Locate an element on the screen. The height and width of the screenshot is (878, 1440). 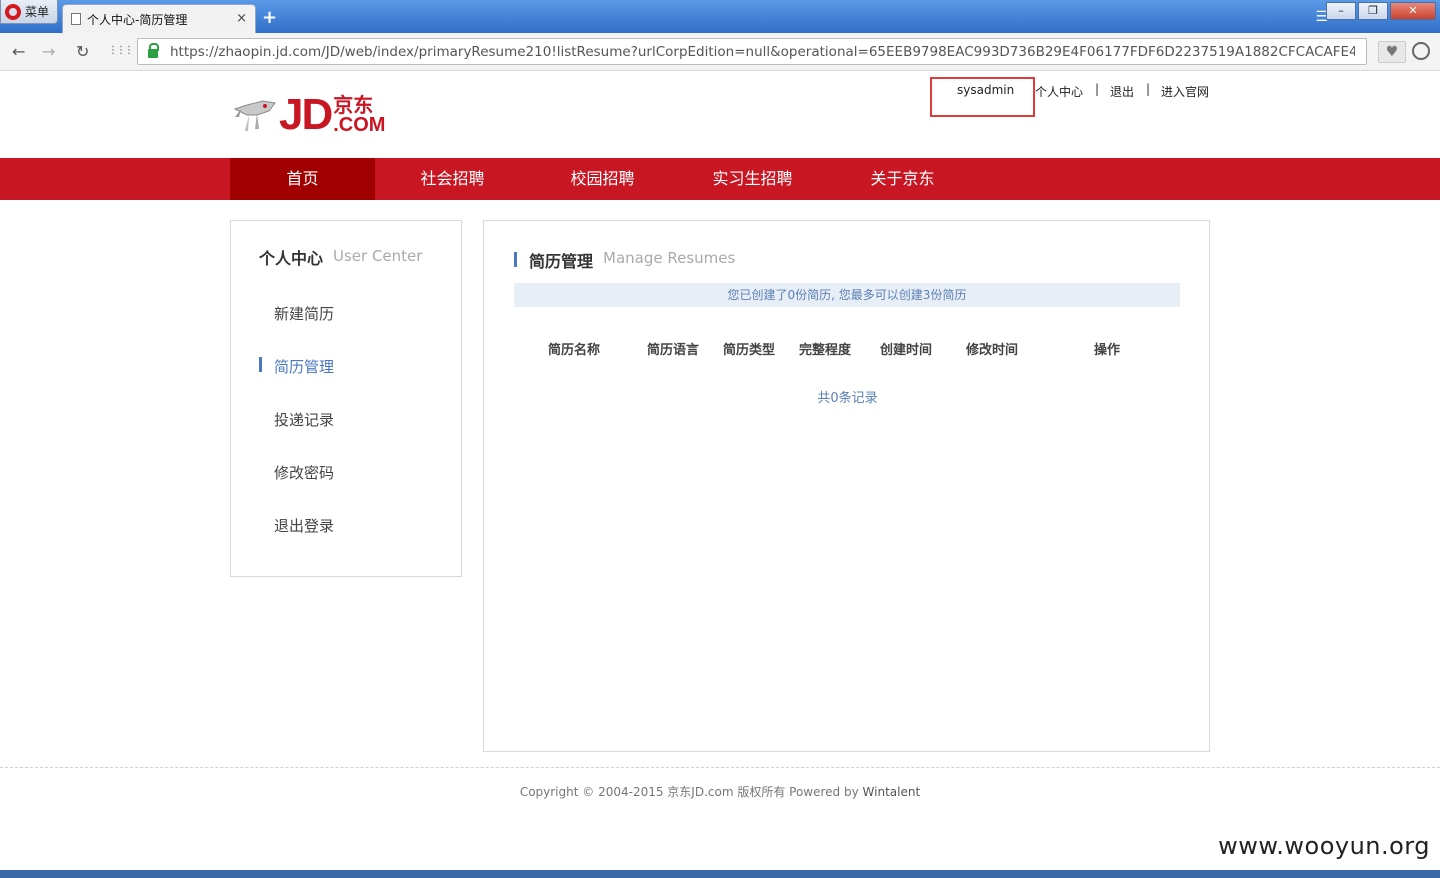
os-taskbar is located at coordinates (720, 874).